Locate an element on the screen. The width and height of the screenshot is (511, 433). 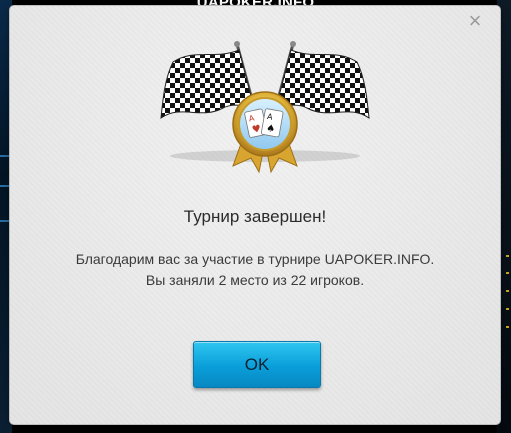
message-line-place: Вы заняли 2 место из 22 игроков. is located at coordinates (255, 280).